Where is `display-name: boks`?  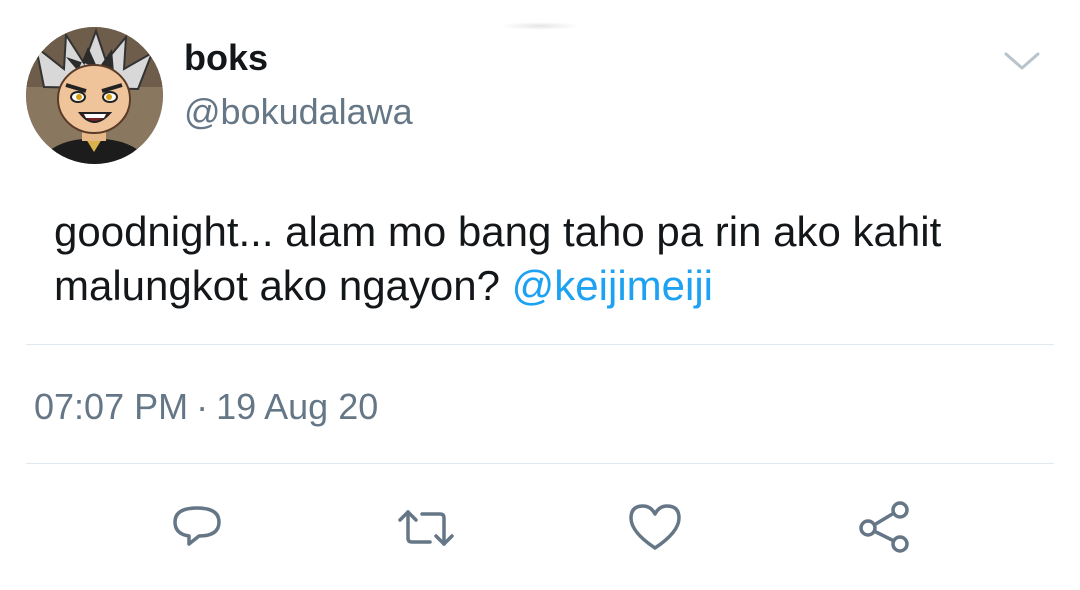 display-name: boks is located at coordinates (226, 58).